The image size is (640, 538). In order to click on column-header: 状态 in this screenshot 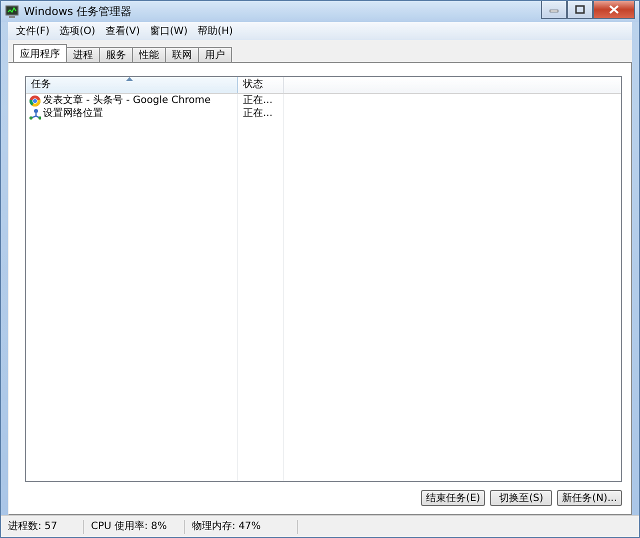, I will do `click(261, 85)`.